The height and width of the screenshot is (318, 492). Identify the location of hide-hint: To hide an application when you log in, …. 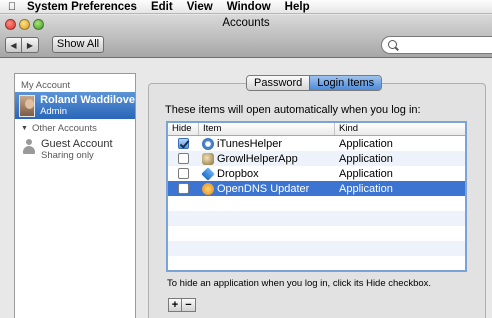
(299, 283).